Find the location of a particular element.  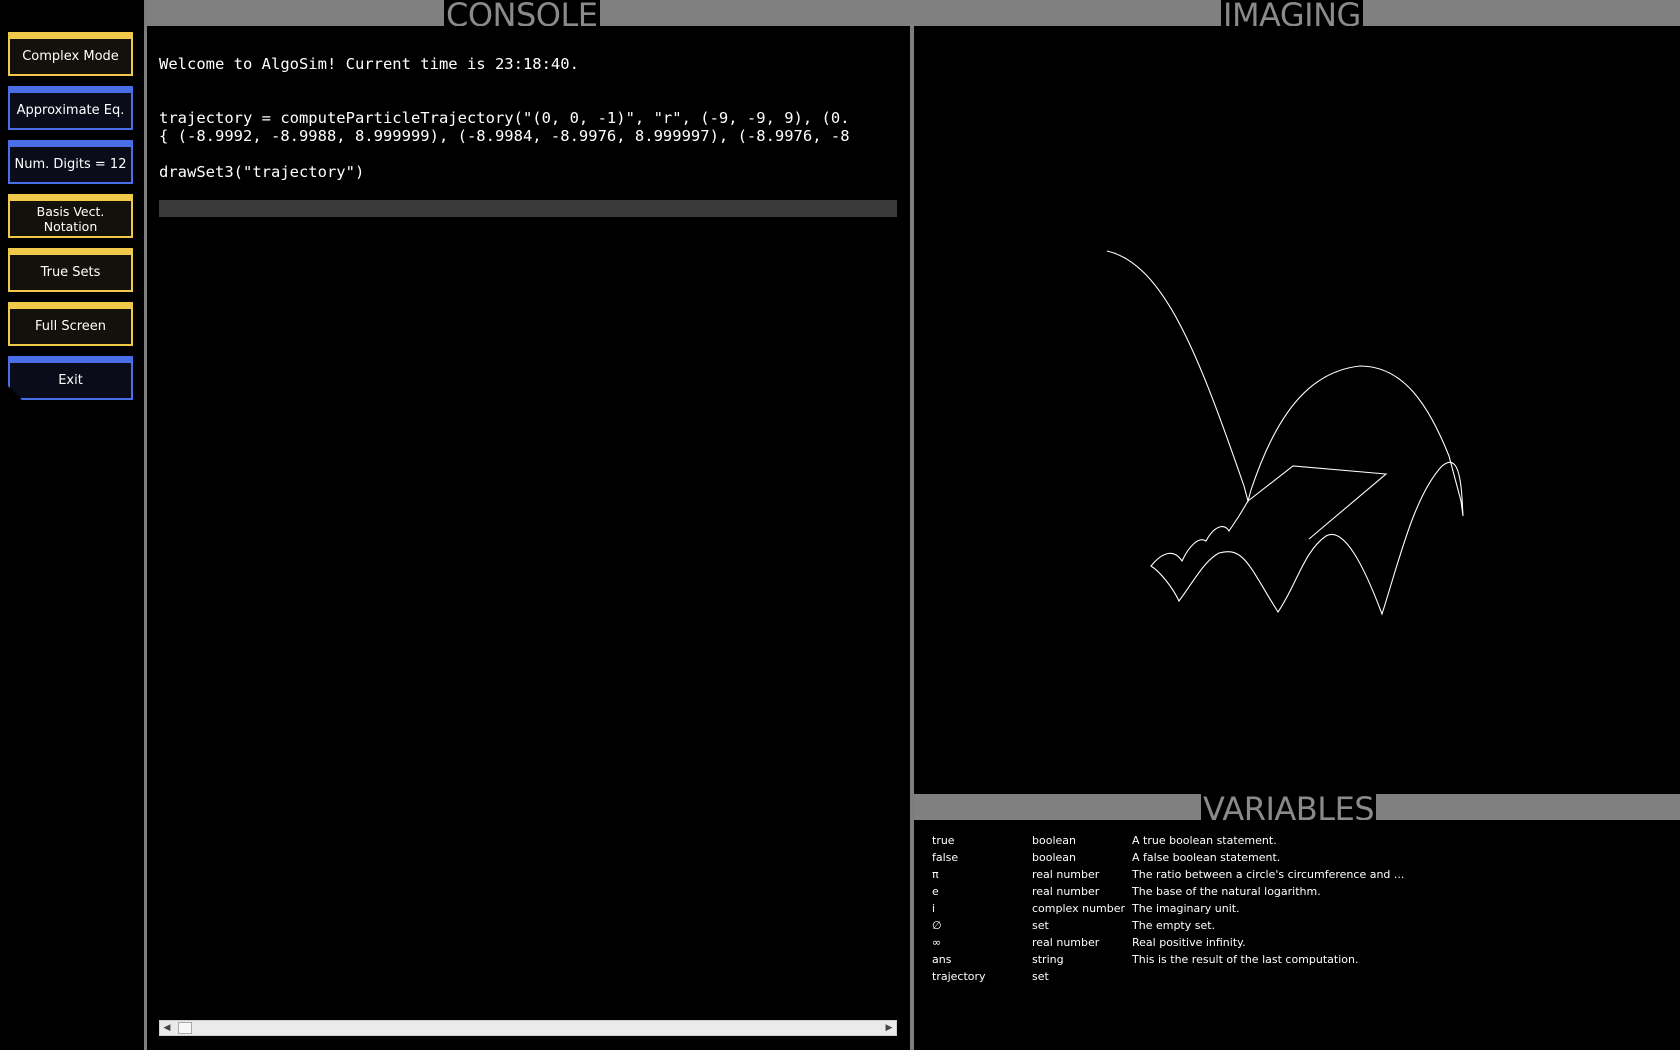

variable-description: The imaginary unit. is located at coordinates (1186, 908).